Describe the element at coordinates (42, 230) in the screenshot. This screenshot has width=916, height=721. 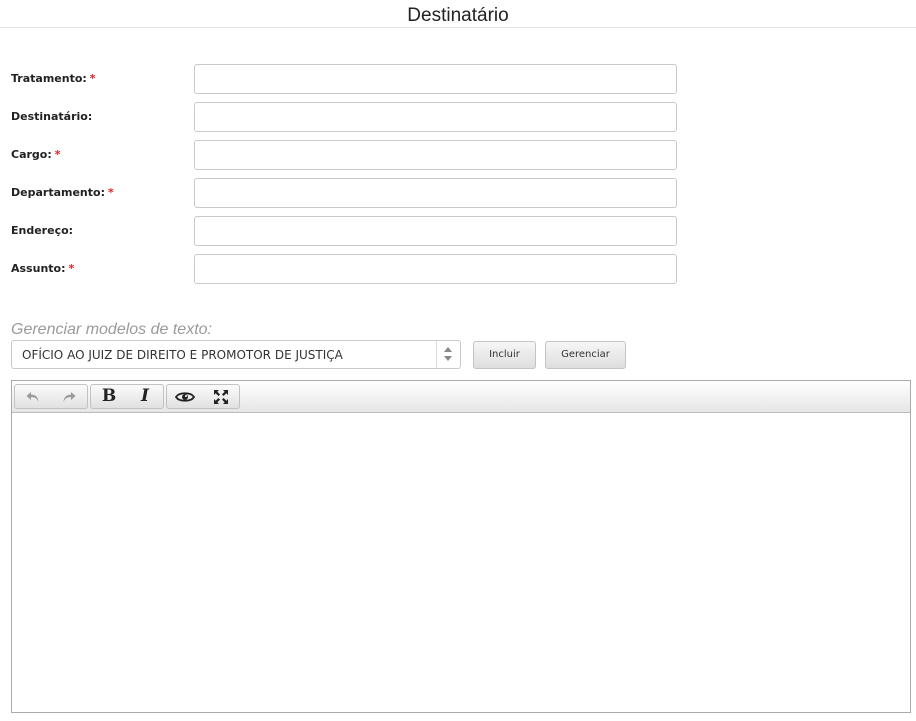
I see `field-label-endereco: Endereço:` at that location.